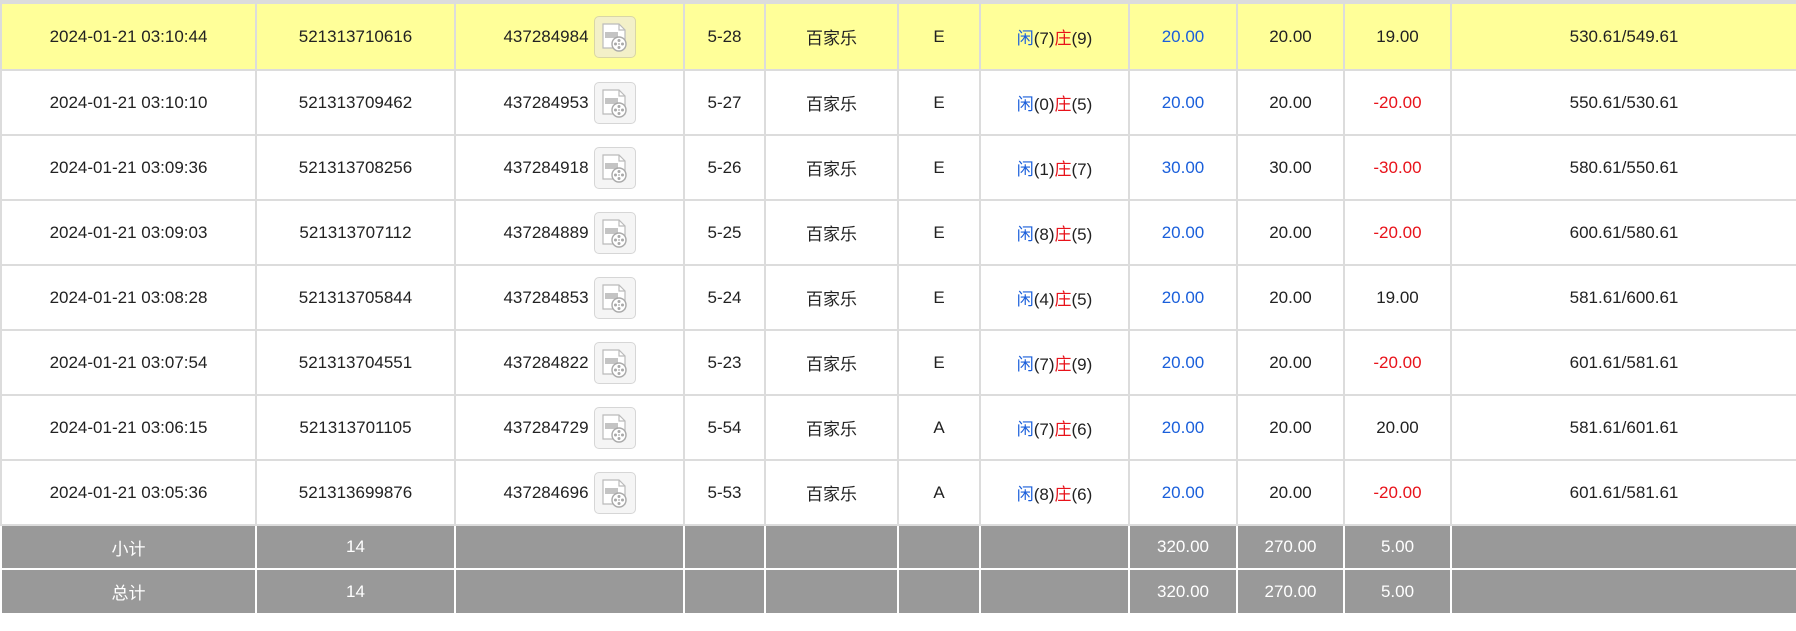 This screenshot has width=1796, height=631. I want to click on total-bet: 320.00, so click(1183, 592).